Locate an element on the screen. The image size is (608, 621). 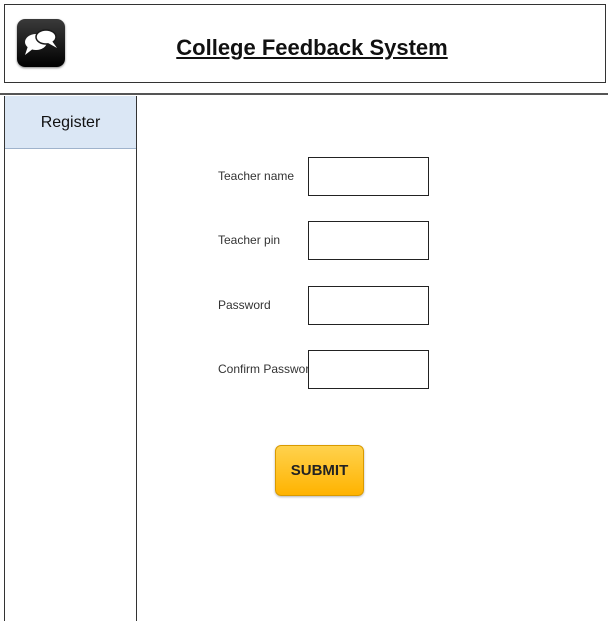
sidebar-item-register: Register is located at coordinates (70, 122).